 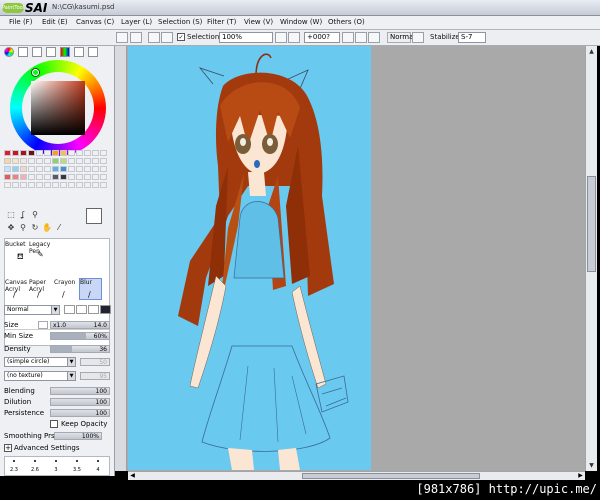 What do you see at coordinates (472, 37) in the screenshot?
I see `stabilizer-select: S-7` at bounding box center [472, 37].